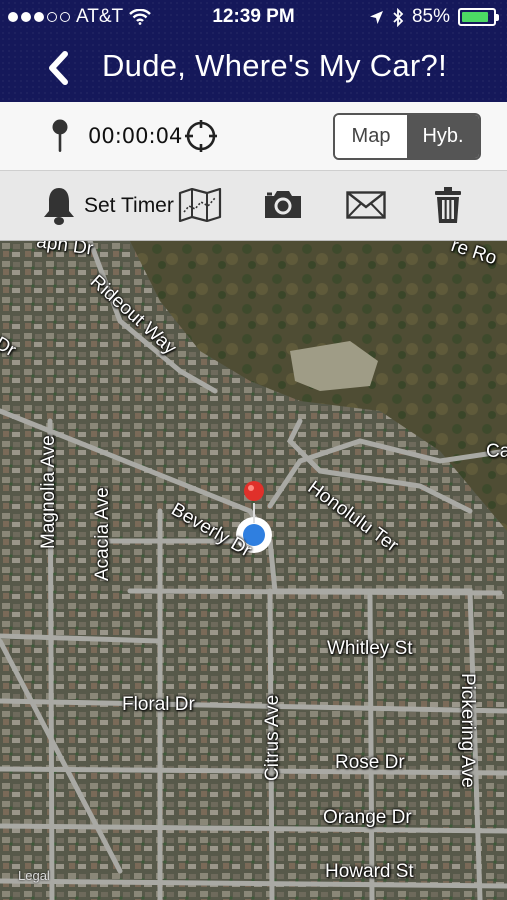 The width and height of the screenshot is (507, 900). What do you see at coordinates (253, 17) in the screenshot?
I see `status-bar: AT&T 12:39 PM 85%` at bounding box center [253, 17].